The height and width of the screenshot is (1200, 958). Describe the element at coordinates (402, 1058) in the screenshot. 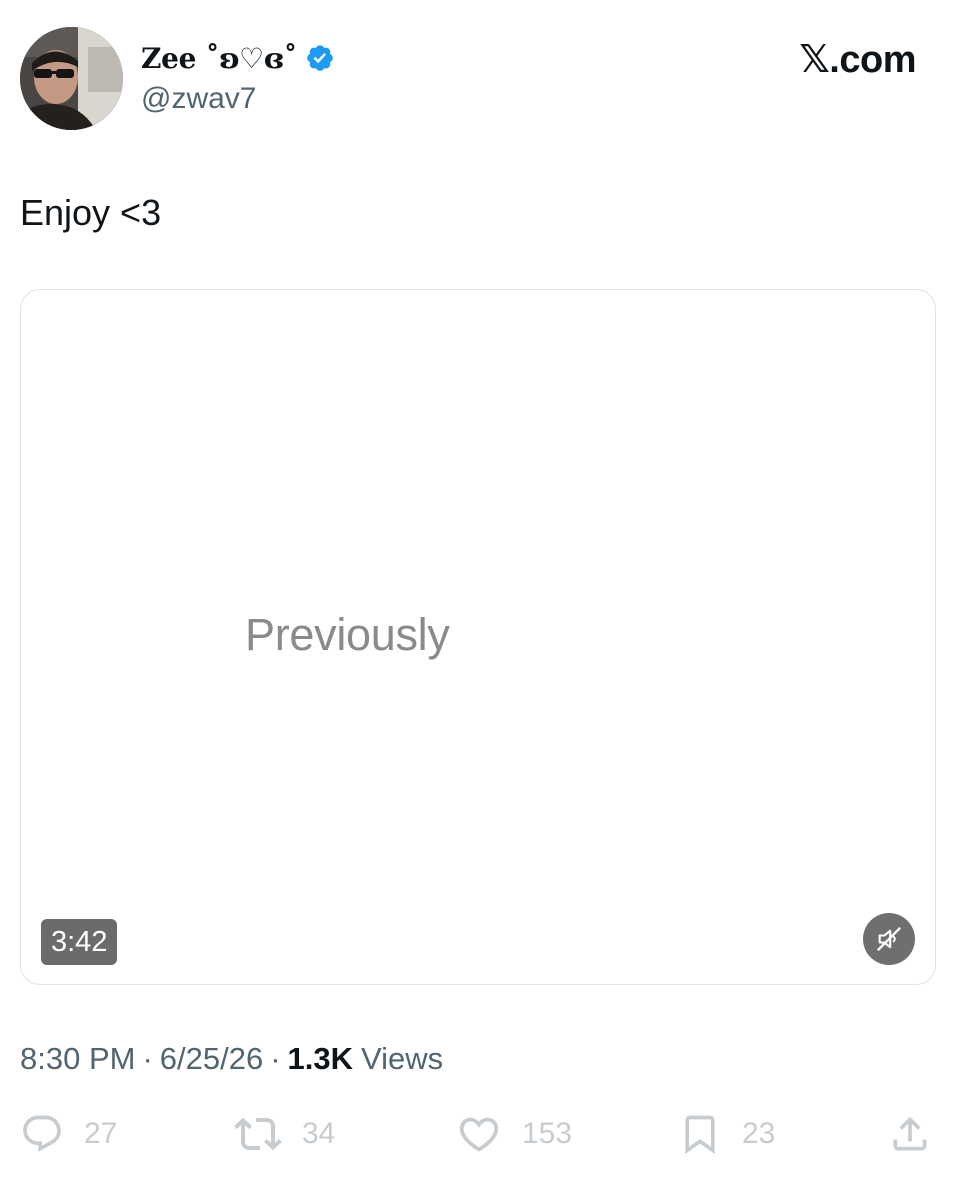

I see `views-label: Views` at that location.